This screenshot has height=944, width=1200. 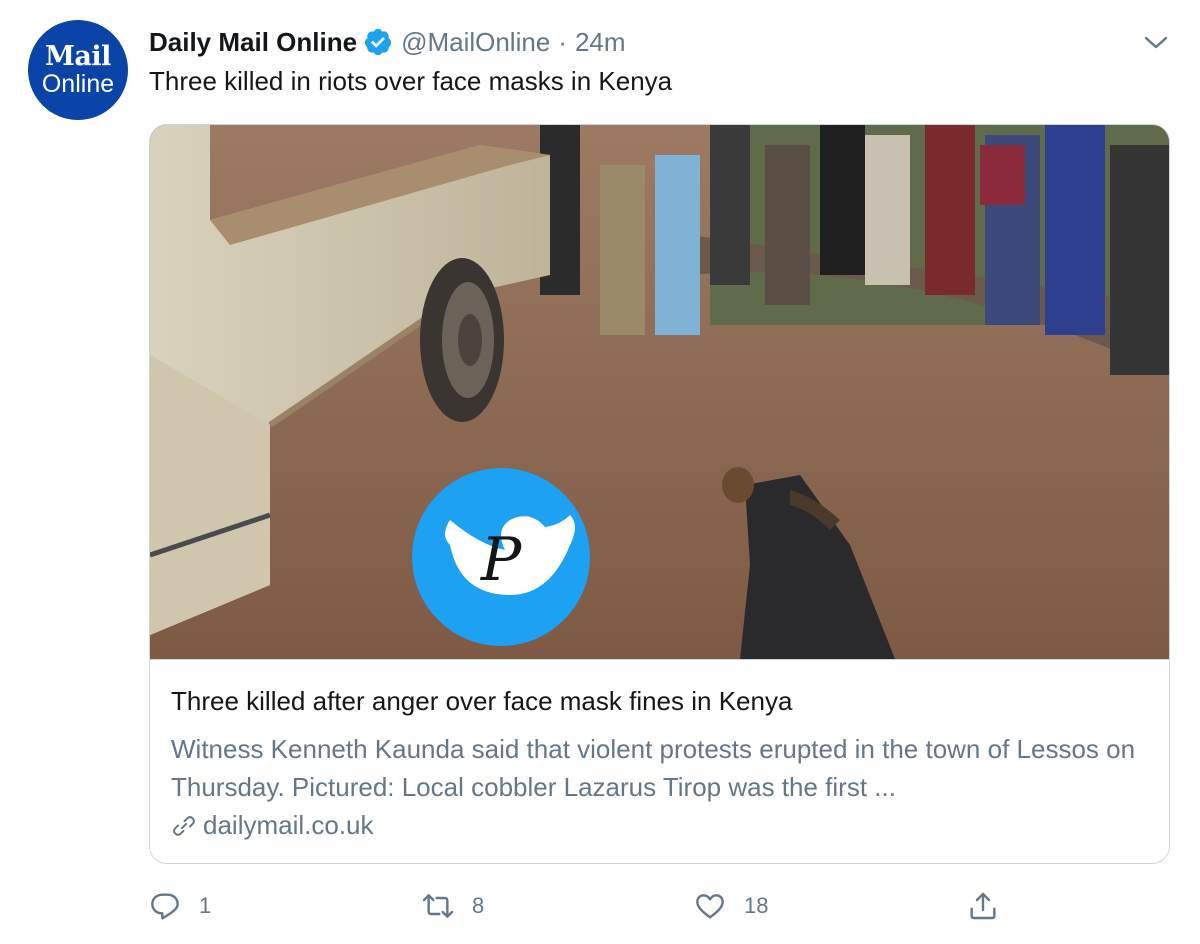 I want to click on avatar-logo-line2: Online, so click(x=78, y=84).